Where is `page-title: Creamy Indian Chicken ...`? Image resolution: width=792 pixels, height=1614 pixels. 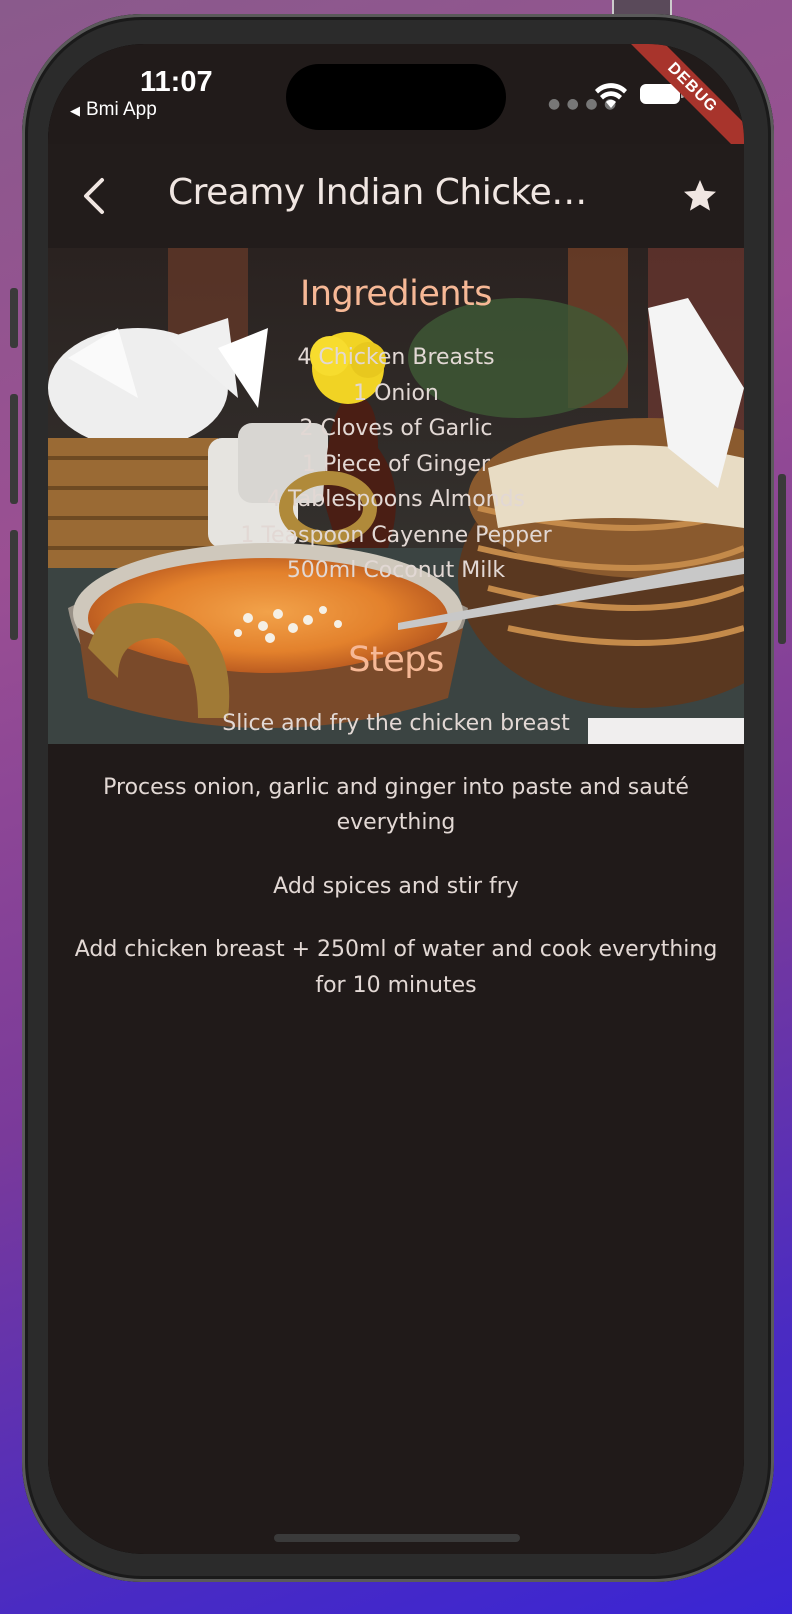 page-title: Creamy Indian Chicken ... is located at coordinates (388, 192).